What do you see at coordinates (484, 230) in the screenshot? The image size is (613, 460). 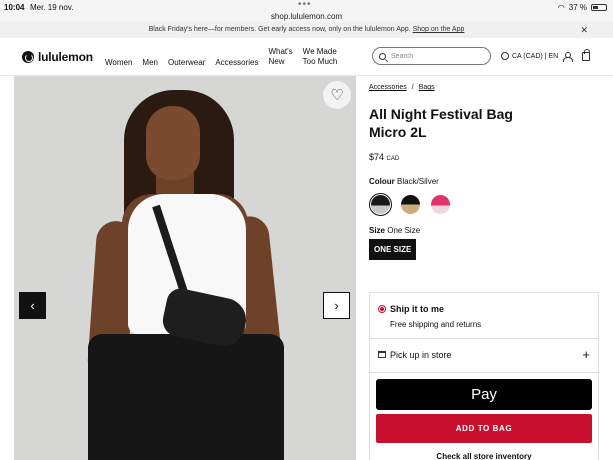 I see `size-row: Size One Size` at bounding box center [484, 230].